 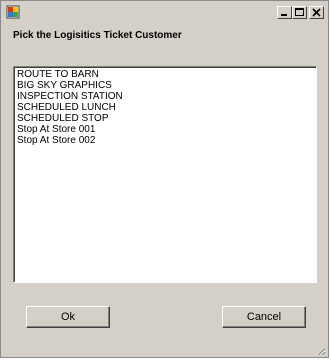 What do you see at coordinates (165, 96) in the screenshot?
I see `list-item: INSPECTION STATION` at bounding box center [165, 96].